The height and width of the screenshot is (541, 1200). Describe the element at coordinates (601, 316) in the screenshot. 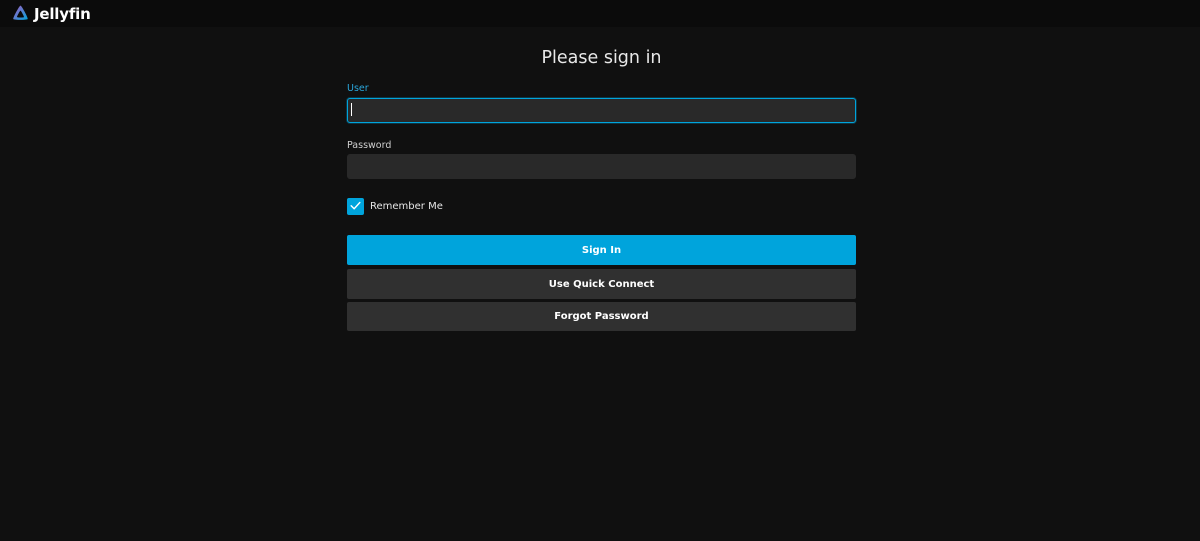

I see `forgot-password-button: Forgot Password` at that location.